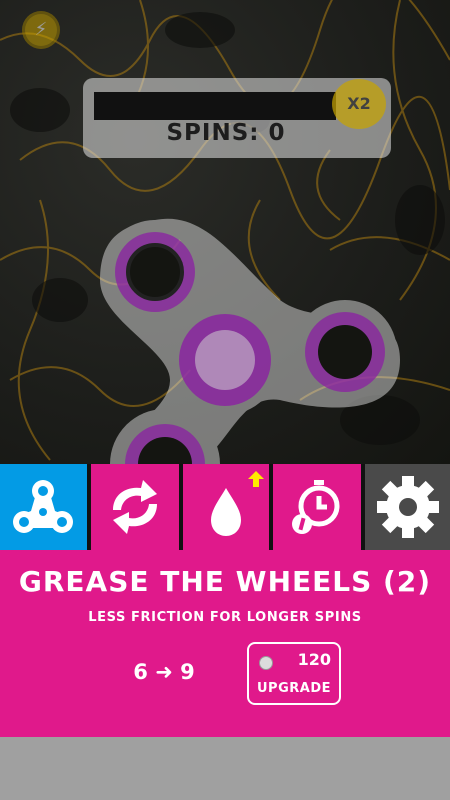  Describe the element at coordinates (266, 663) in the screenshot. I see `coin-icon` at that location.